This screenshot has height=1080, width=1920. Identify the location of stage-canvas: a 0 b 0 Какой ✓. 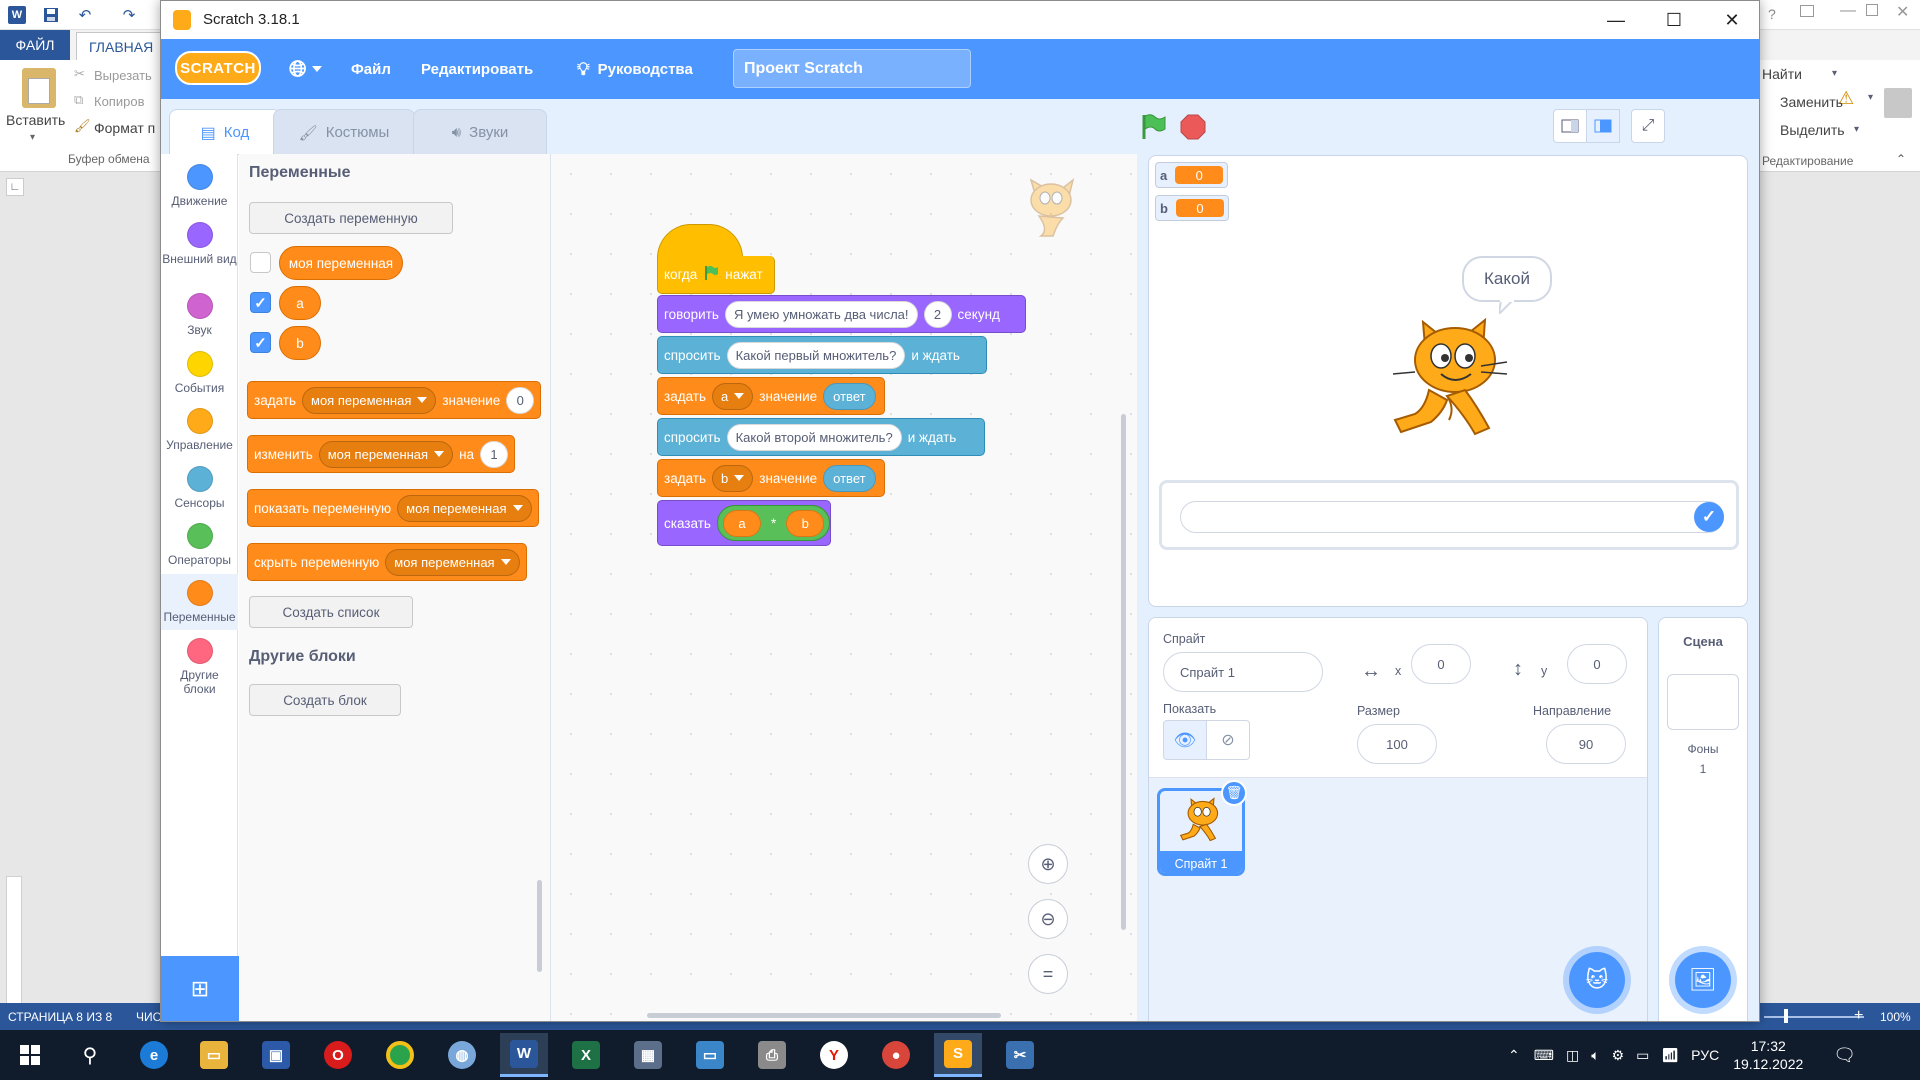
(1448, 381).